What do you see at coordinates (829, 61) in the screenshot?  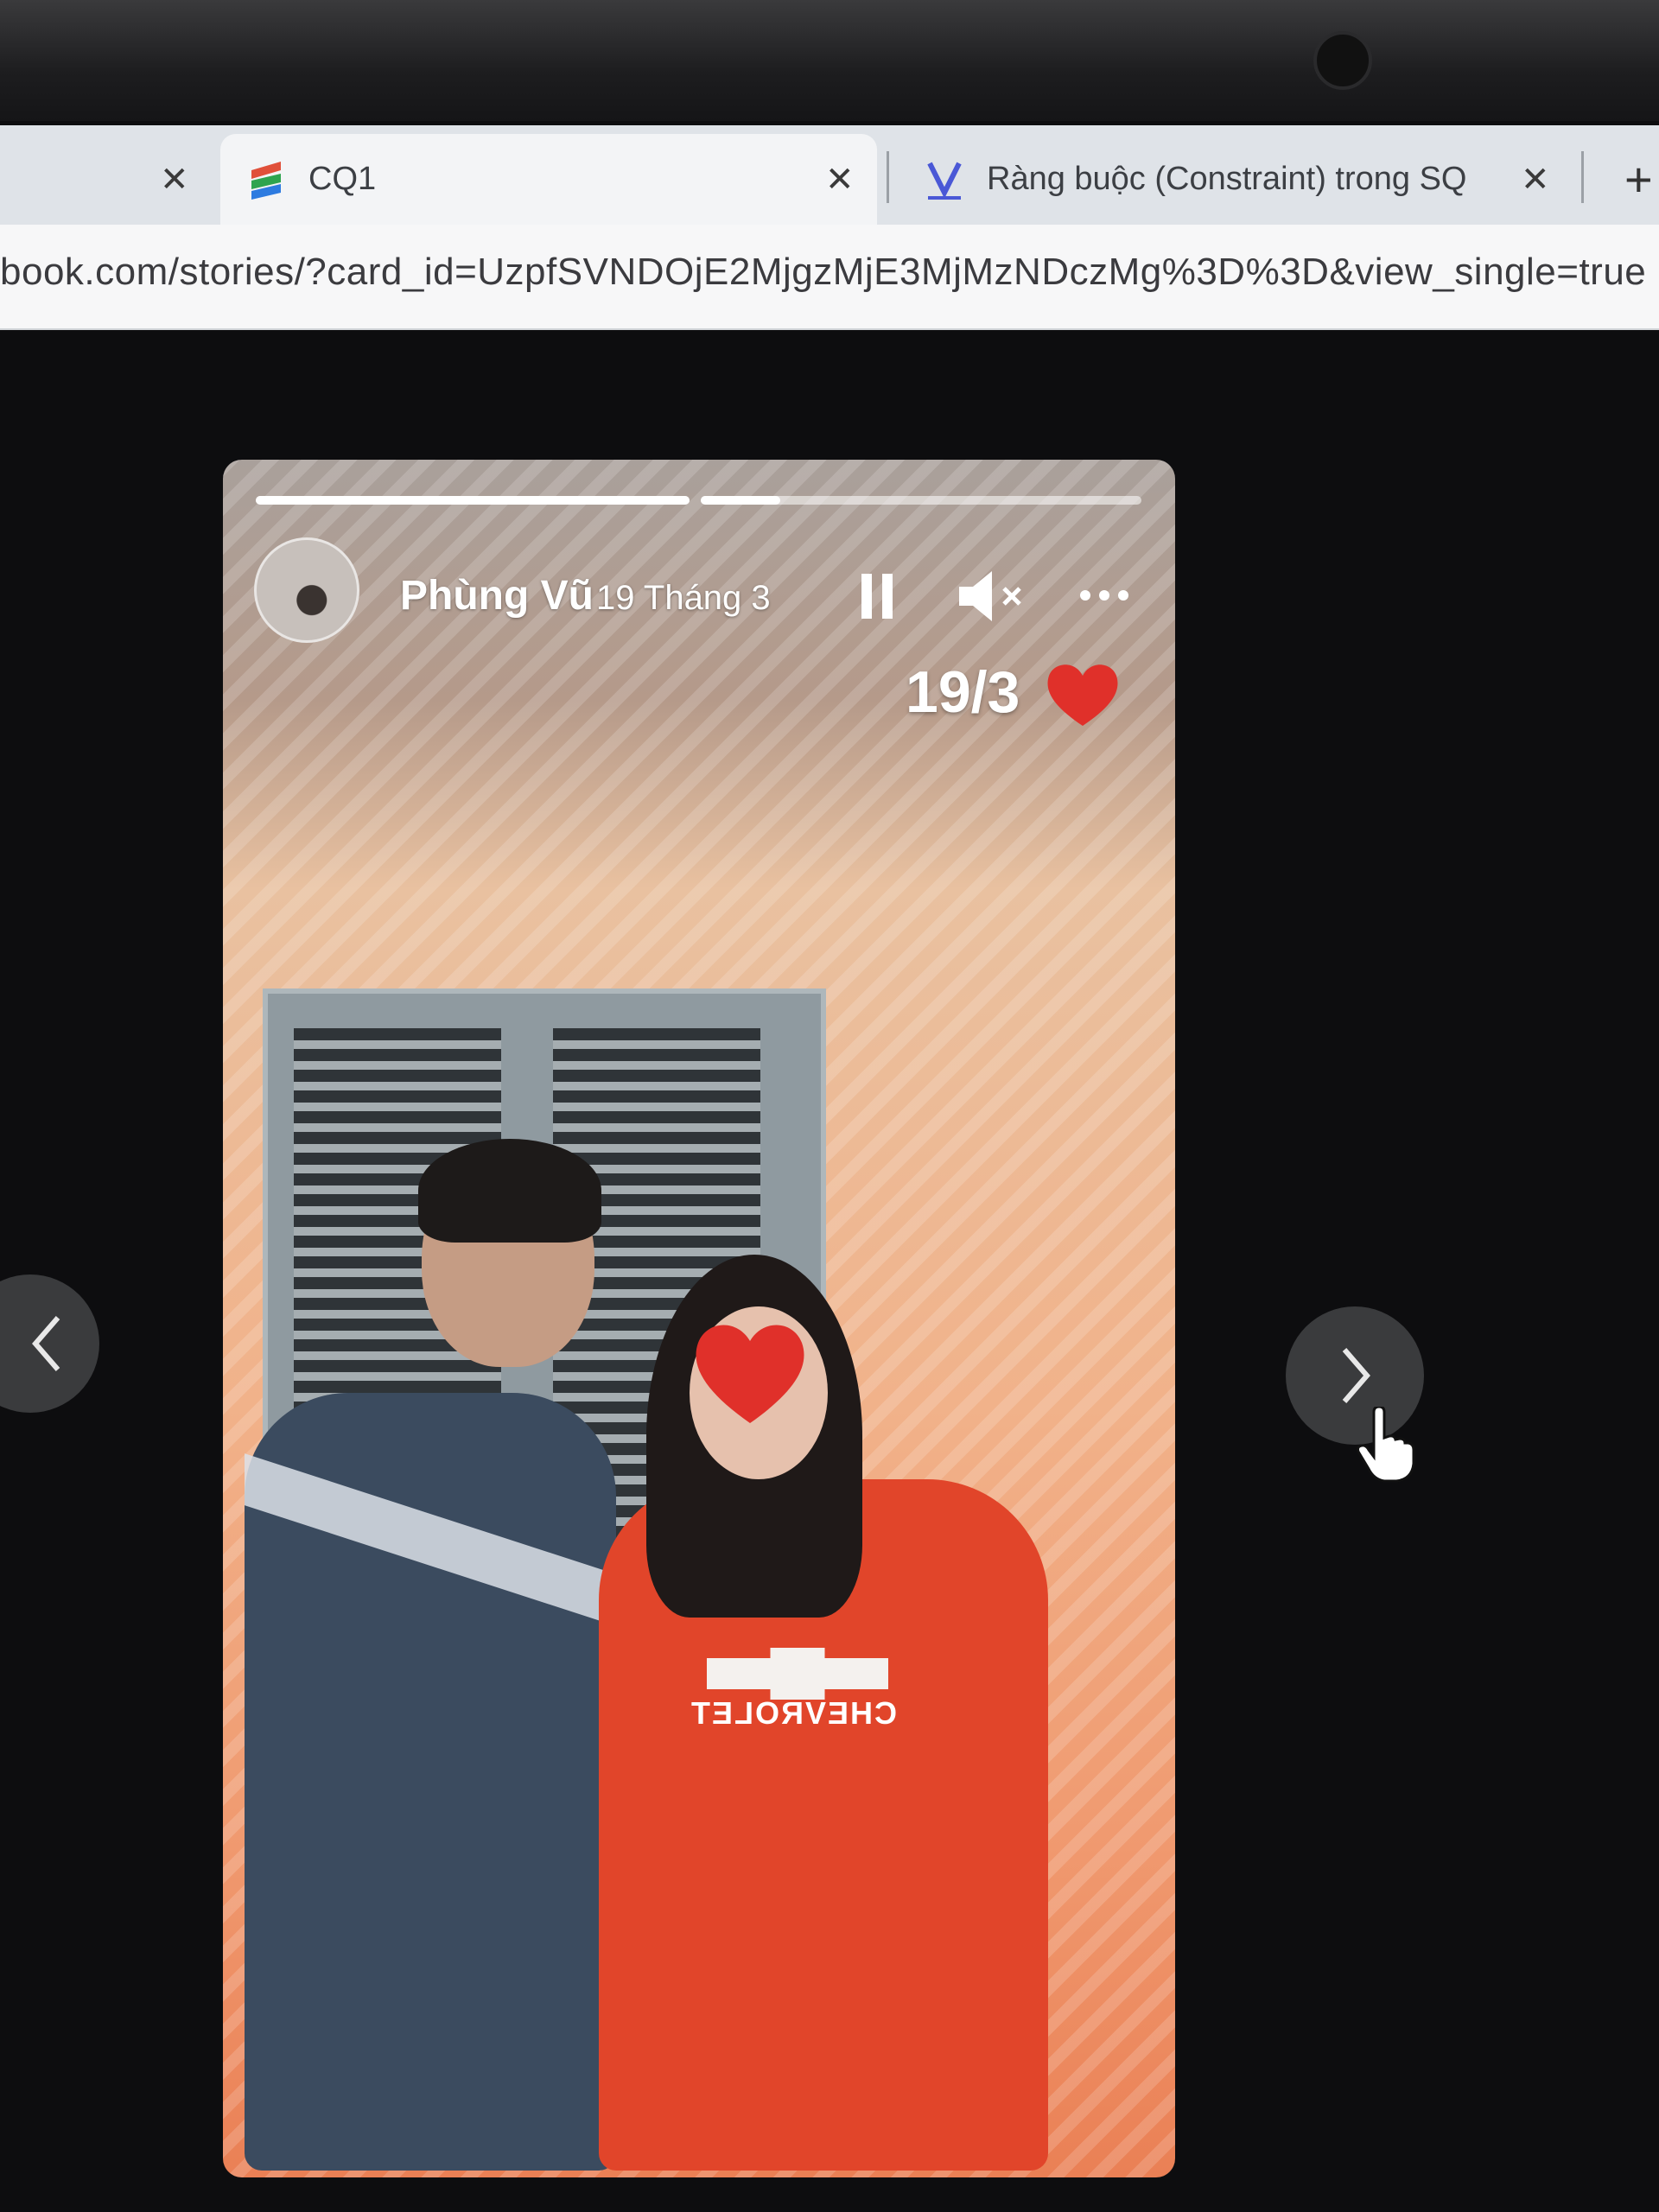 I see `laptop-bezel` at bounding box center [829, 61].